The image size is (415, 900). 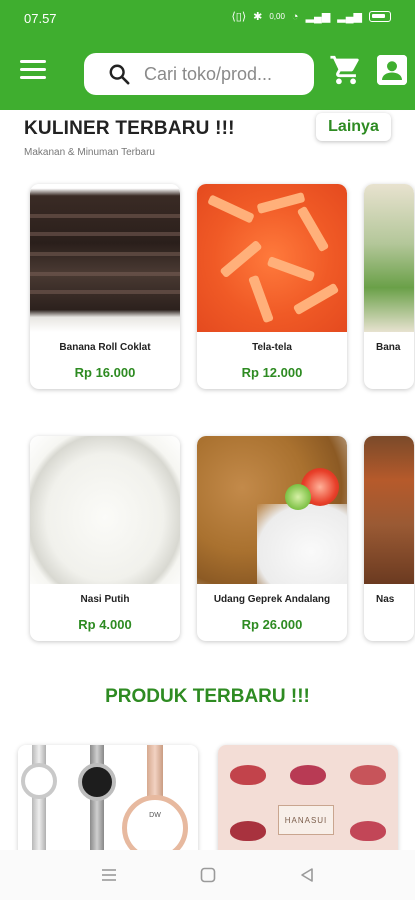 What do you see at coordinates (380, 16) in the screenshot?
I see `battery-icon` at bounding box center [380, 16].